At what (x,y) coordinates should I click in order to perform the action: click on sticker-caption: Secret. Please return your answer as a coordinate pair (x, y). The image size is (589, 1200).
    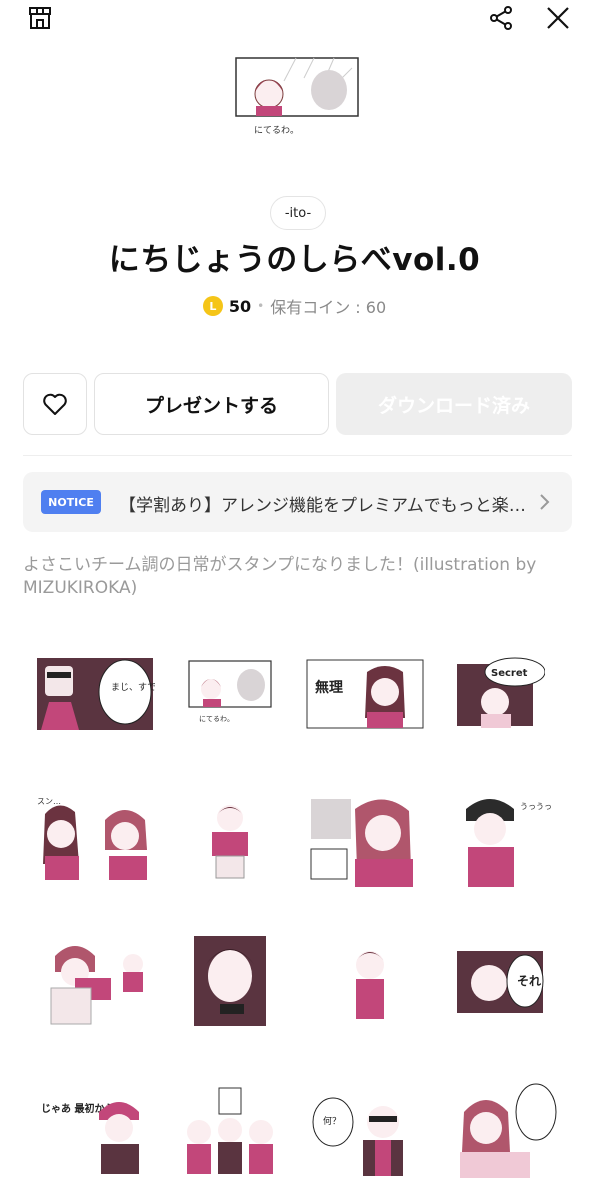
    Looking at the image, I should click on (509, 673).